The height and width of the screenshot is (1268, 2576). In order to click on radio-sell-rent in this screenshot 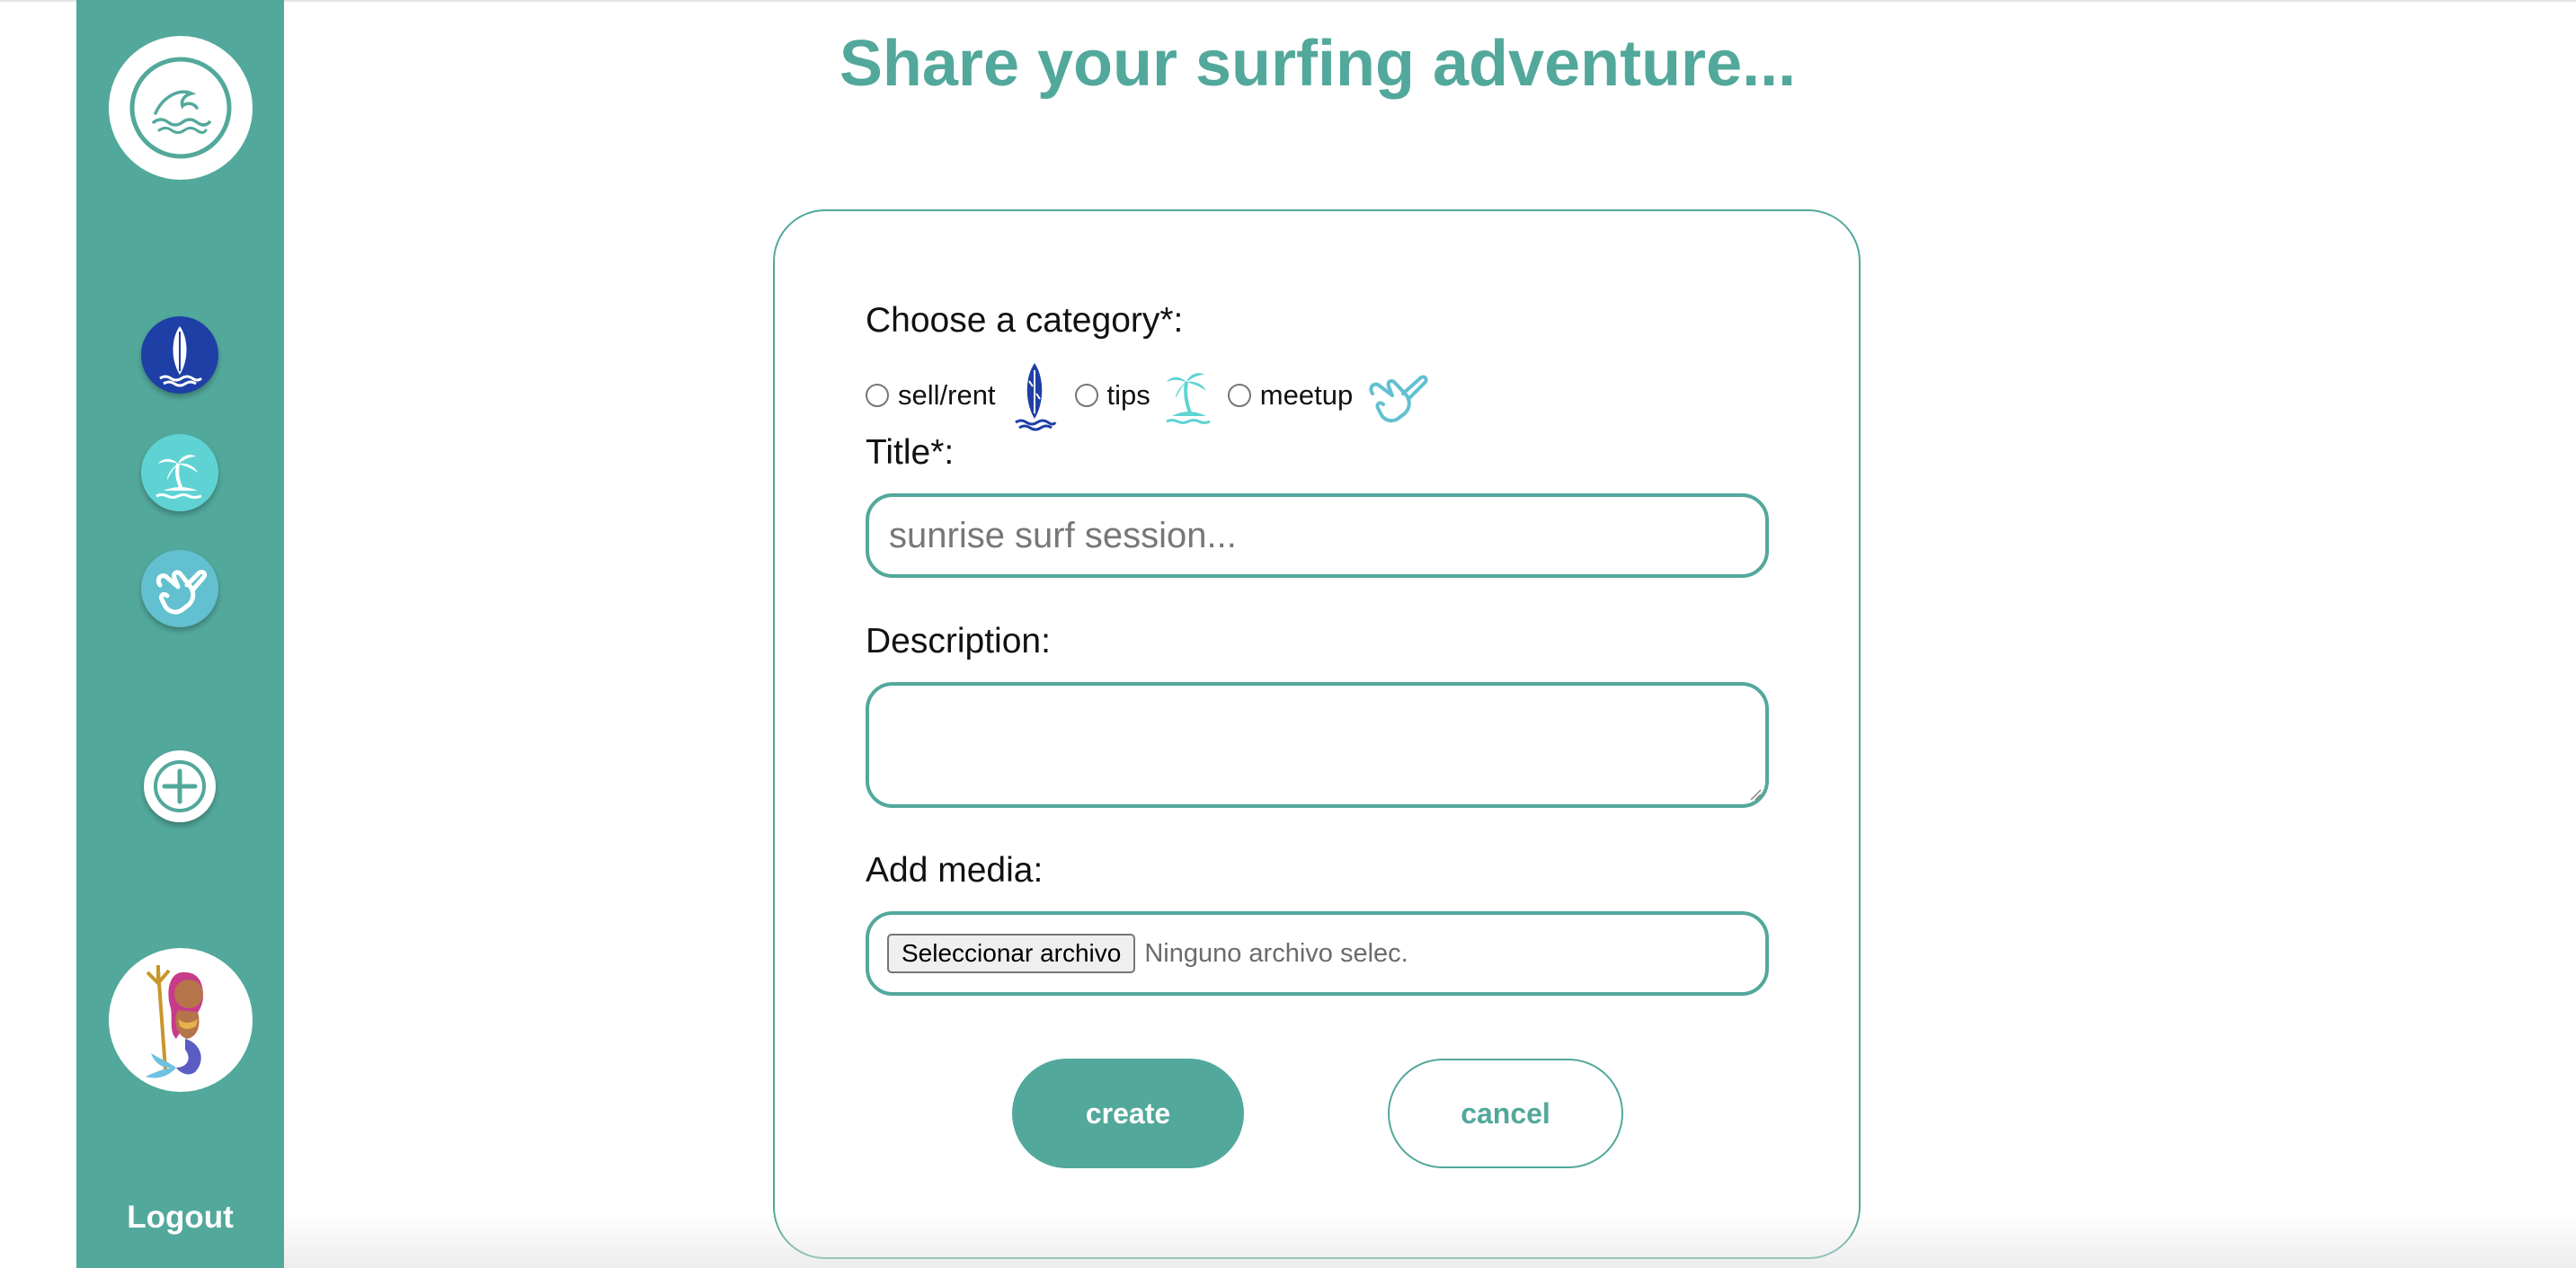, I will do `click(877, 395)`.